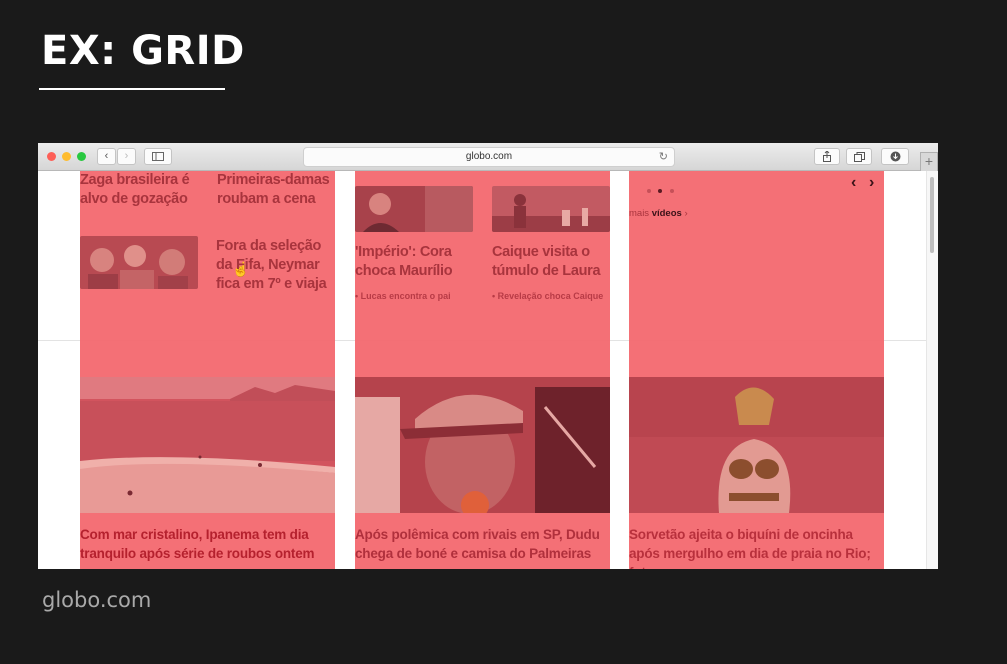 The width and height of the screenshot is (1007, 664). I want to click on tabs-overview-button, so click(859, 156).